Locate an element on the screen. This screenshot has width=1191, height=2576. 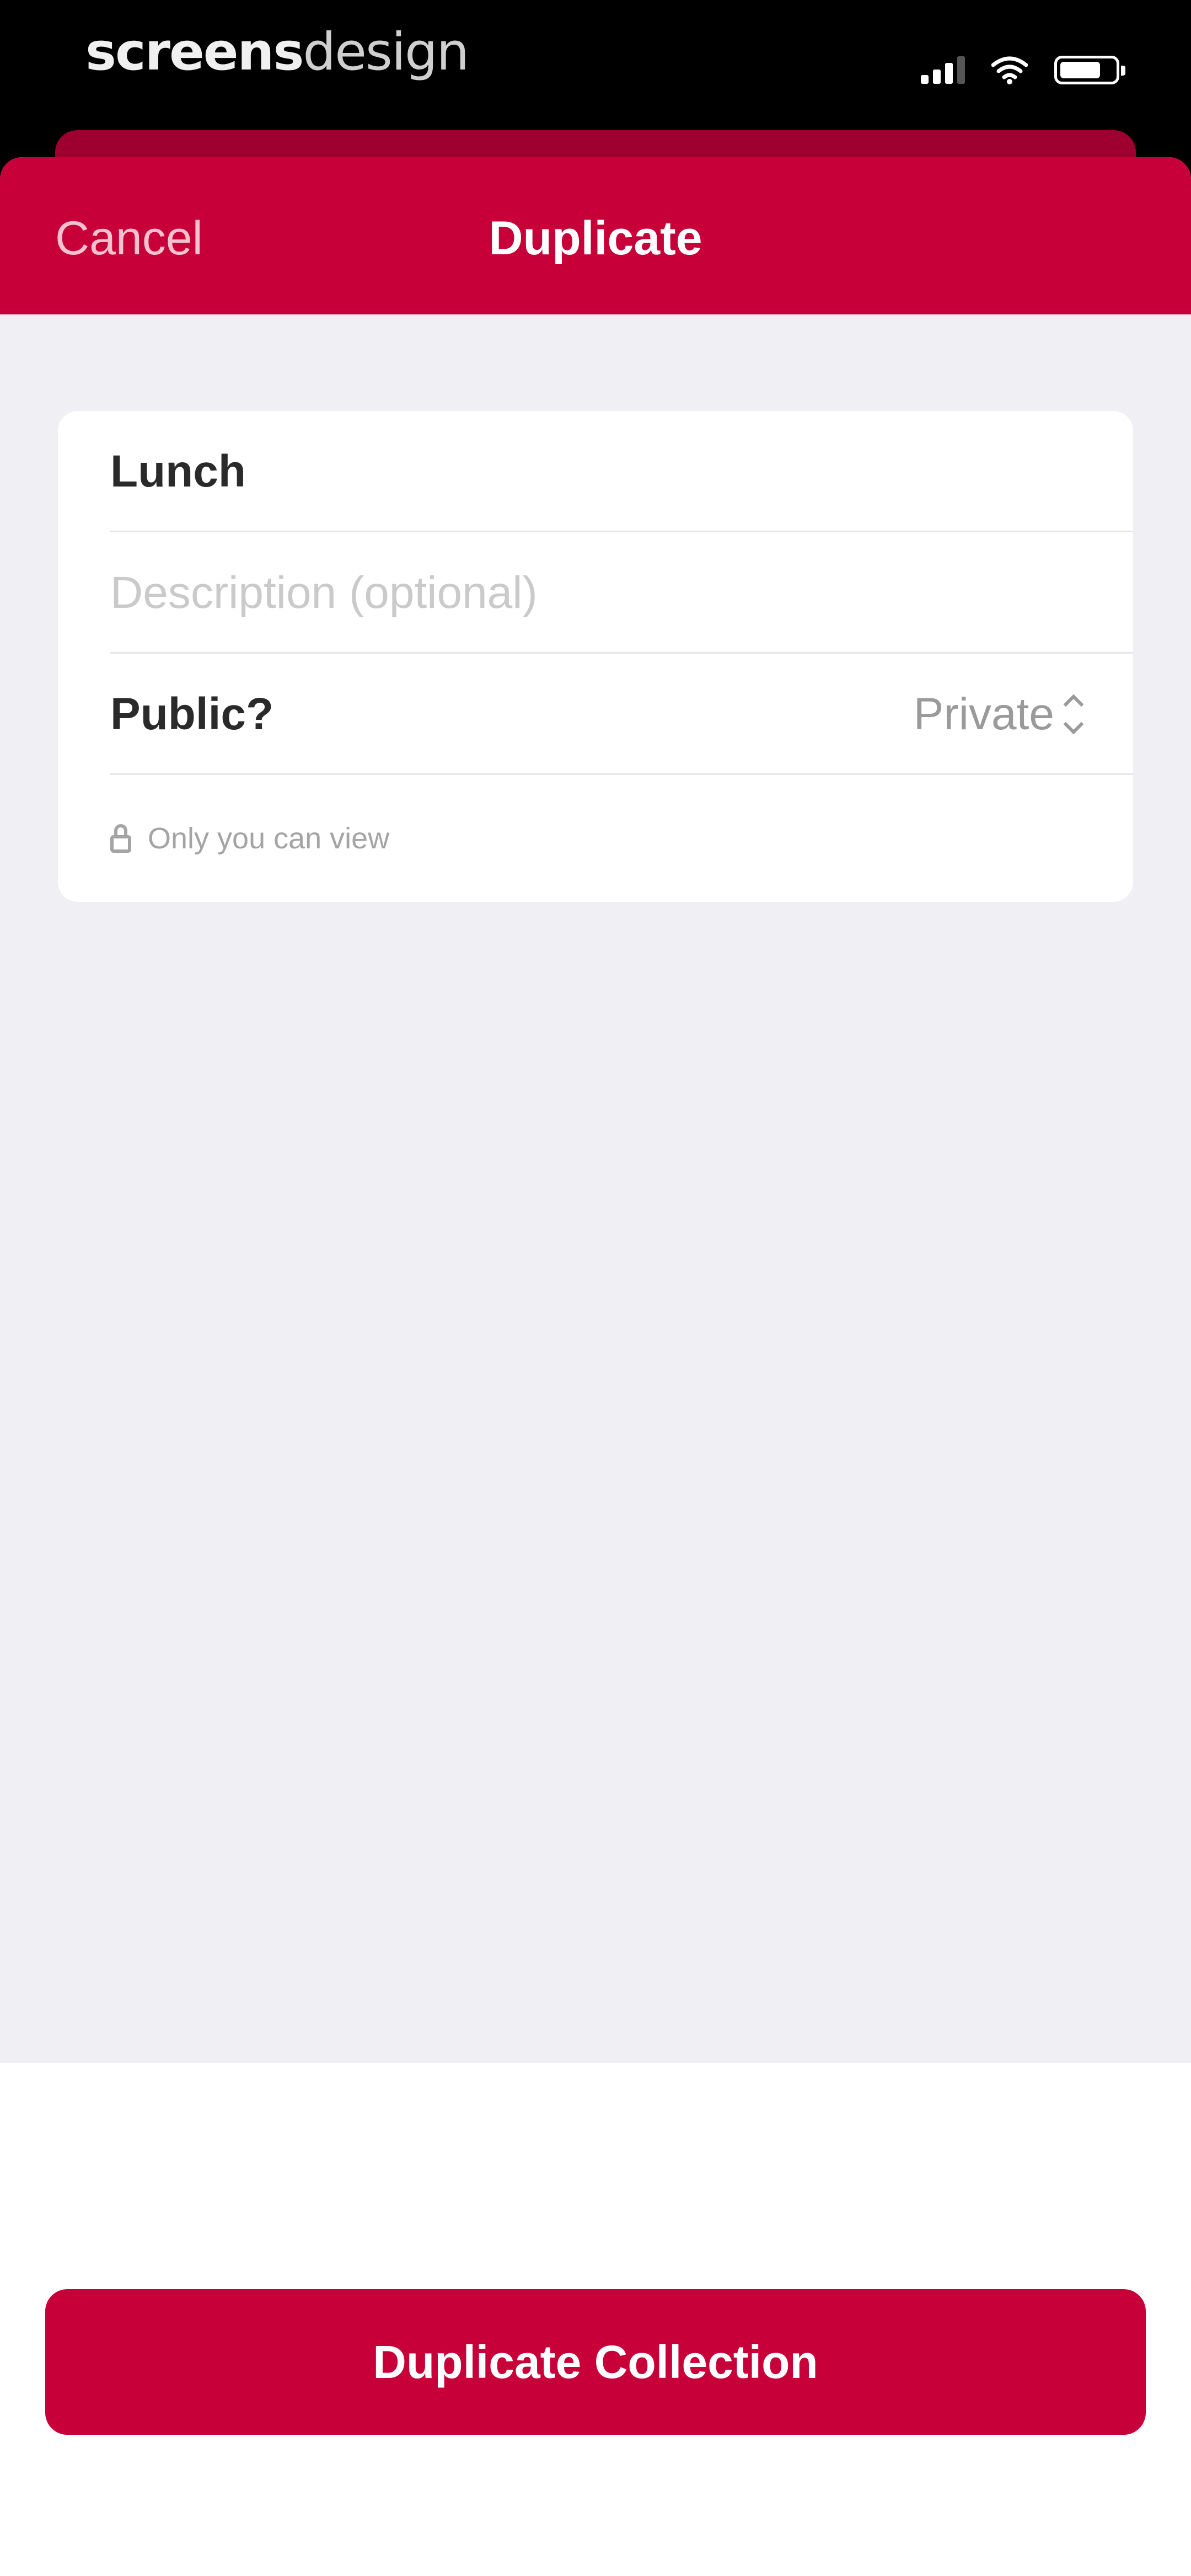
battery-icon is located at coordinates (1089, 70).